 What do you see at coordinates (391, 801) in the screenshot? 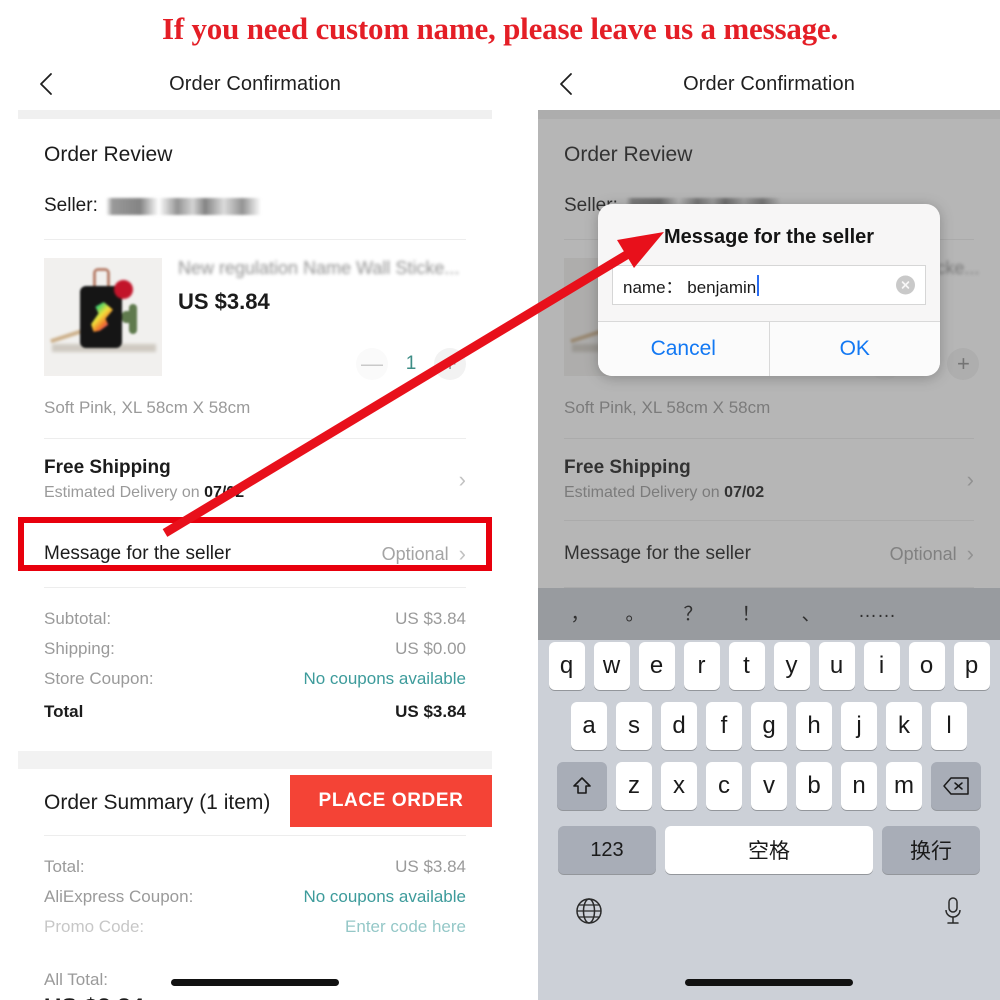
I see `place-order-button: PLACE ORDER` at bounding box center [391, 801].